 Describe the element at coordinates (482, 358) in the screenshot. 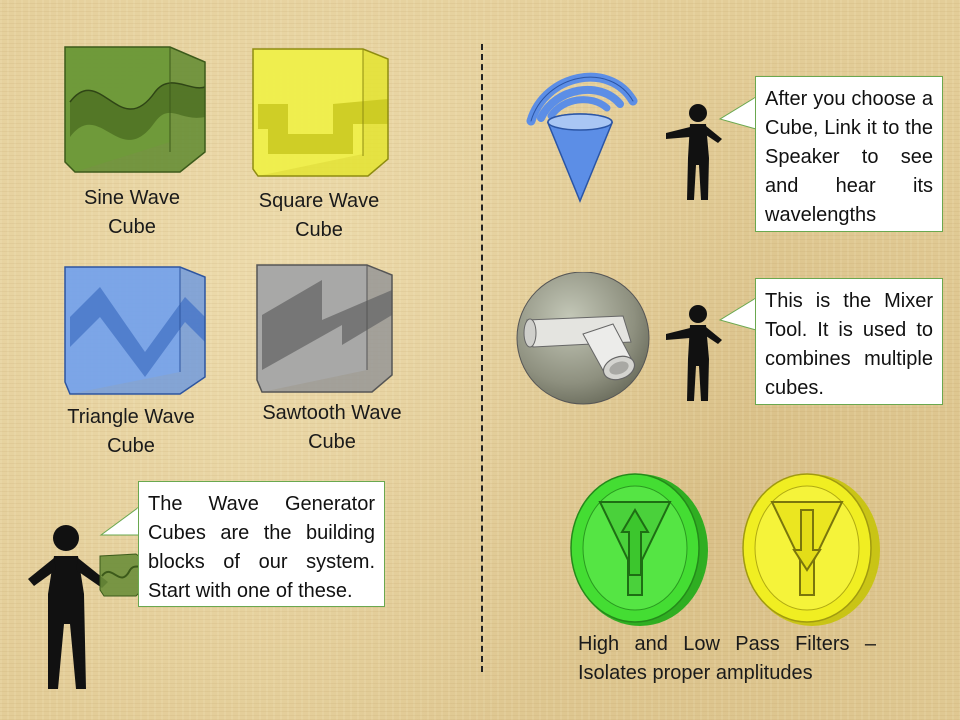

I see `center-divider` at that location.